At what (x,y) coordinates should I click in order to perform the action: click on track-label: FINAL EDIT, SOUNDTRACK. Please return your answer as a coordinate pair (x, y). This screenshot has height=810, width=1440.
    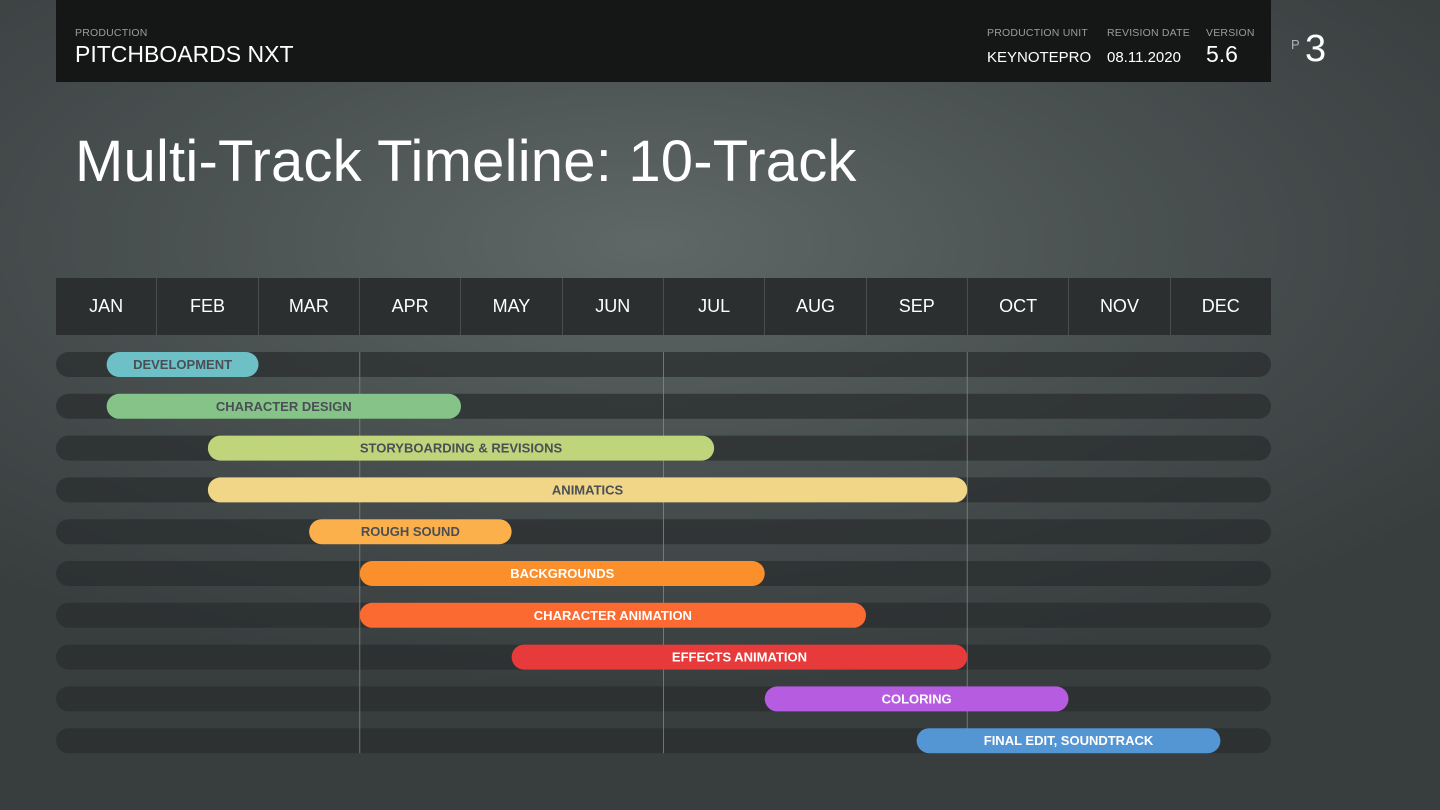
    Looking at the image, I should click on (1069, 740).